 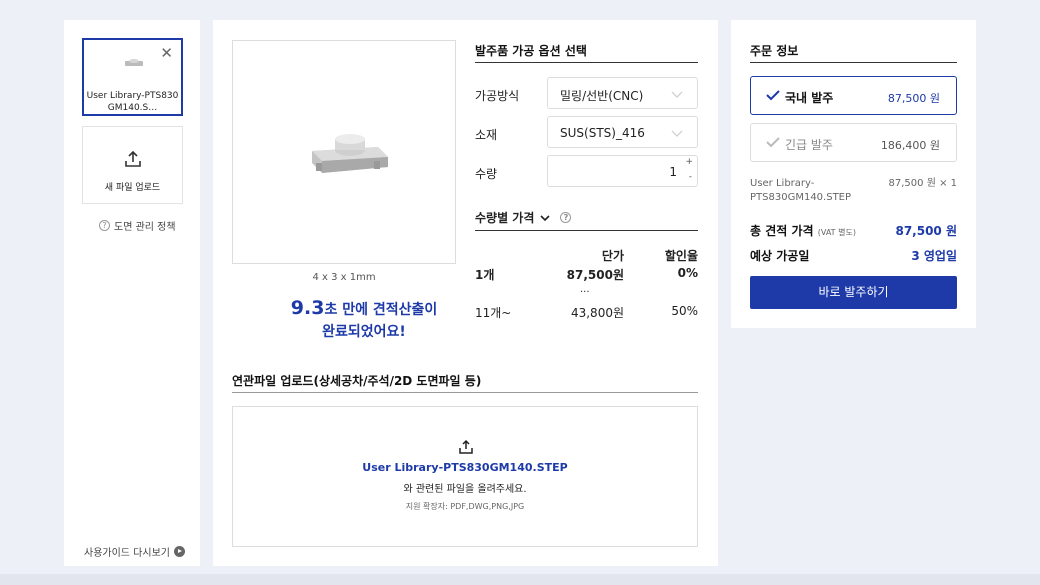 I want to click on close-icon: ✕, so click(x=166, y=53).